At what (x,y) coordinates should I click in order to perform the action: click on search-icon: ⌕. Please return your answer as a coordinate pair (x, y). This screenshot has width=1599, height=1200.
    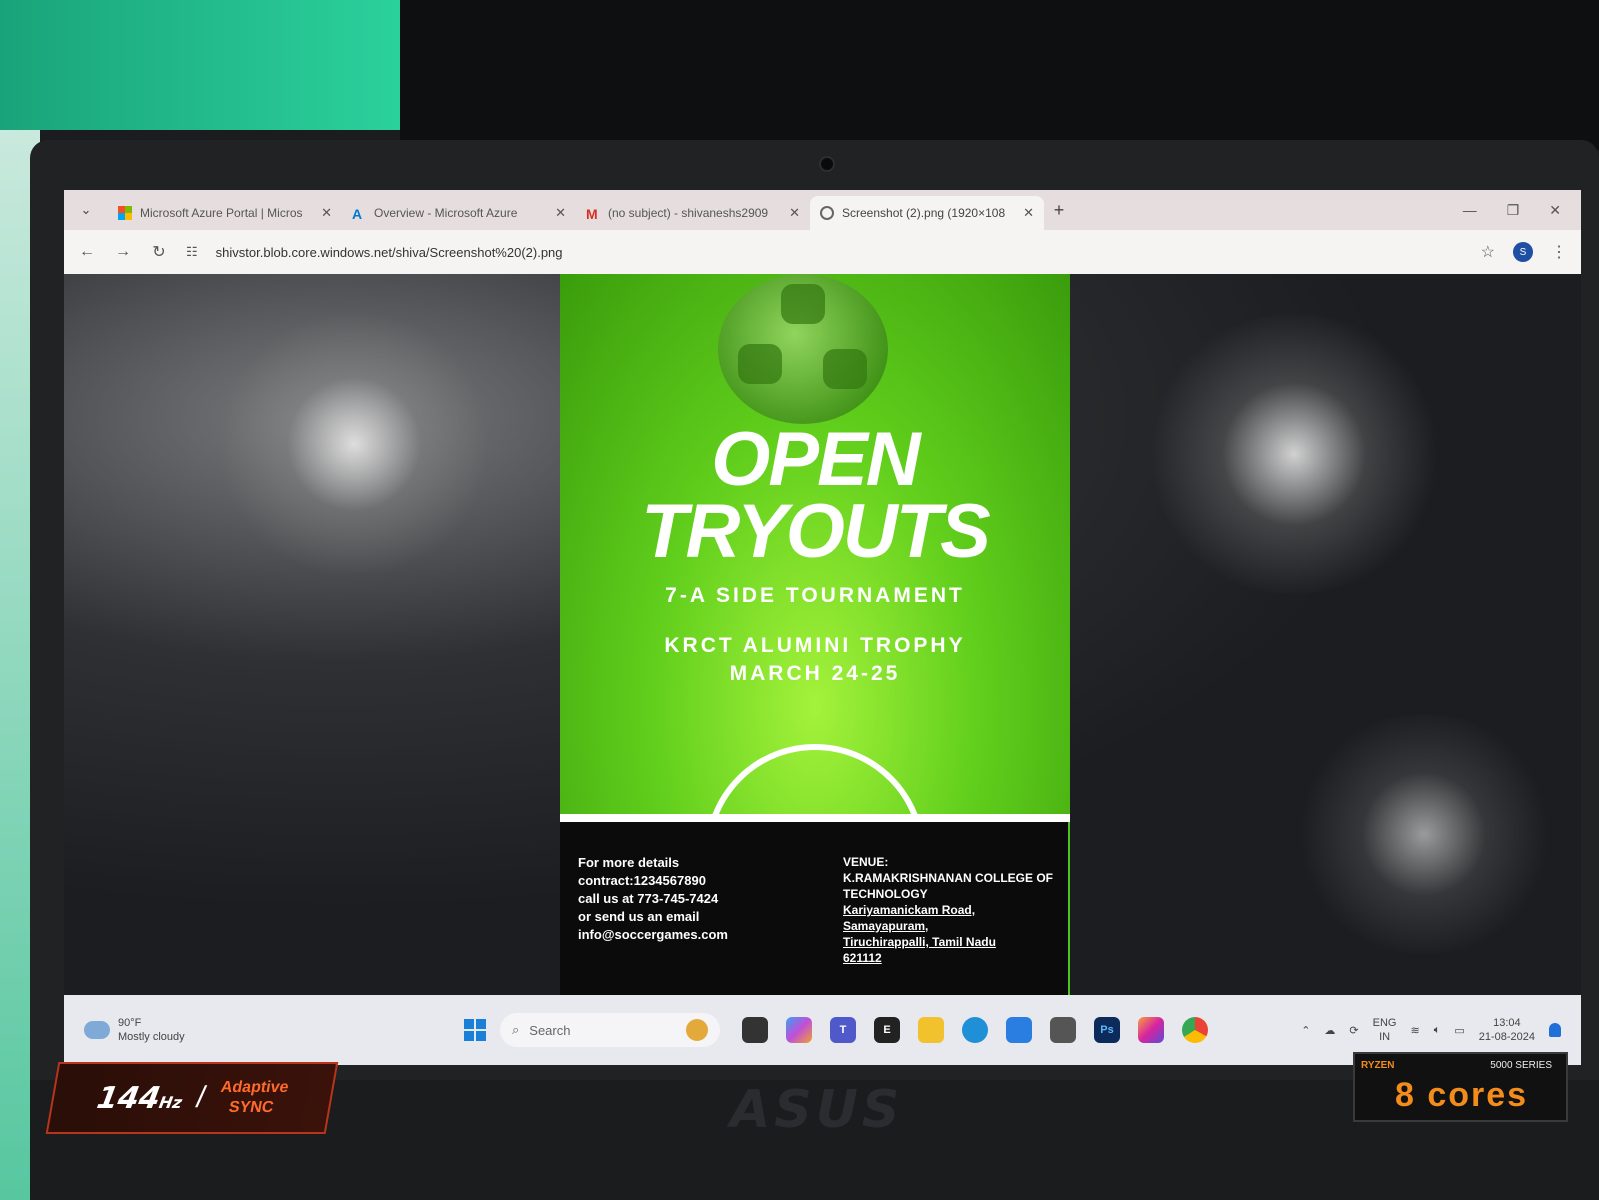
    Looking at the image, I should click on (516, 1029).